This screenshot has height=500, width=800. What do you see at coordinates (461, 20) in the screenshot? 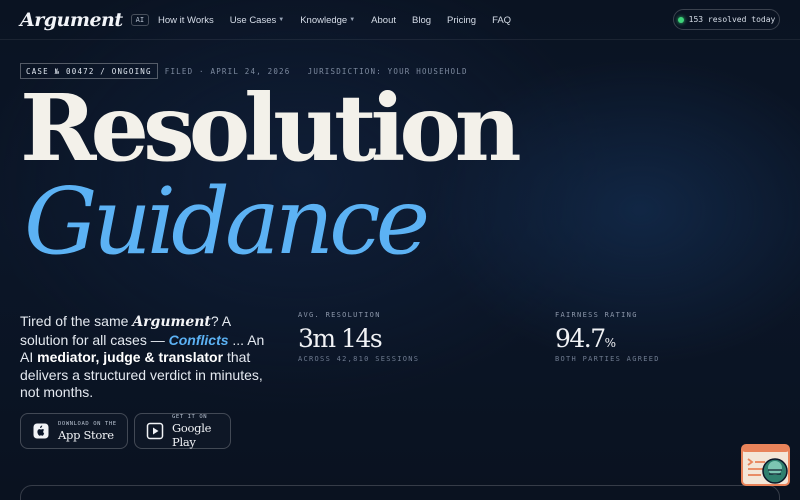
I see `nav-link-pricing: Pricing` at bounding box center [461, 20].